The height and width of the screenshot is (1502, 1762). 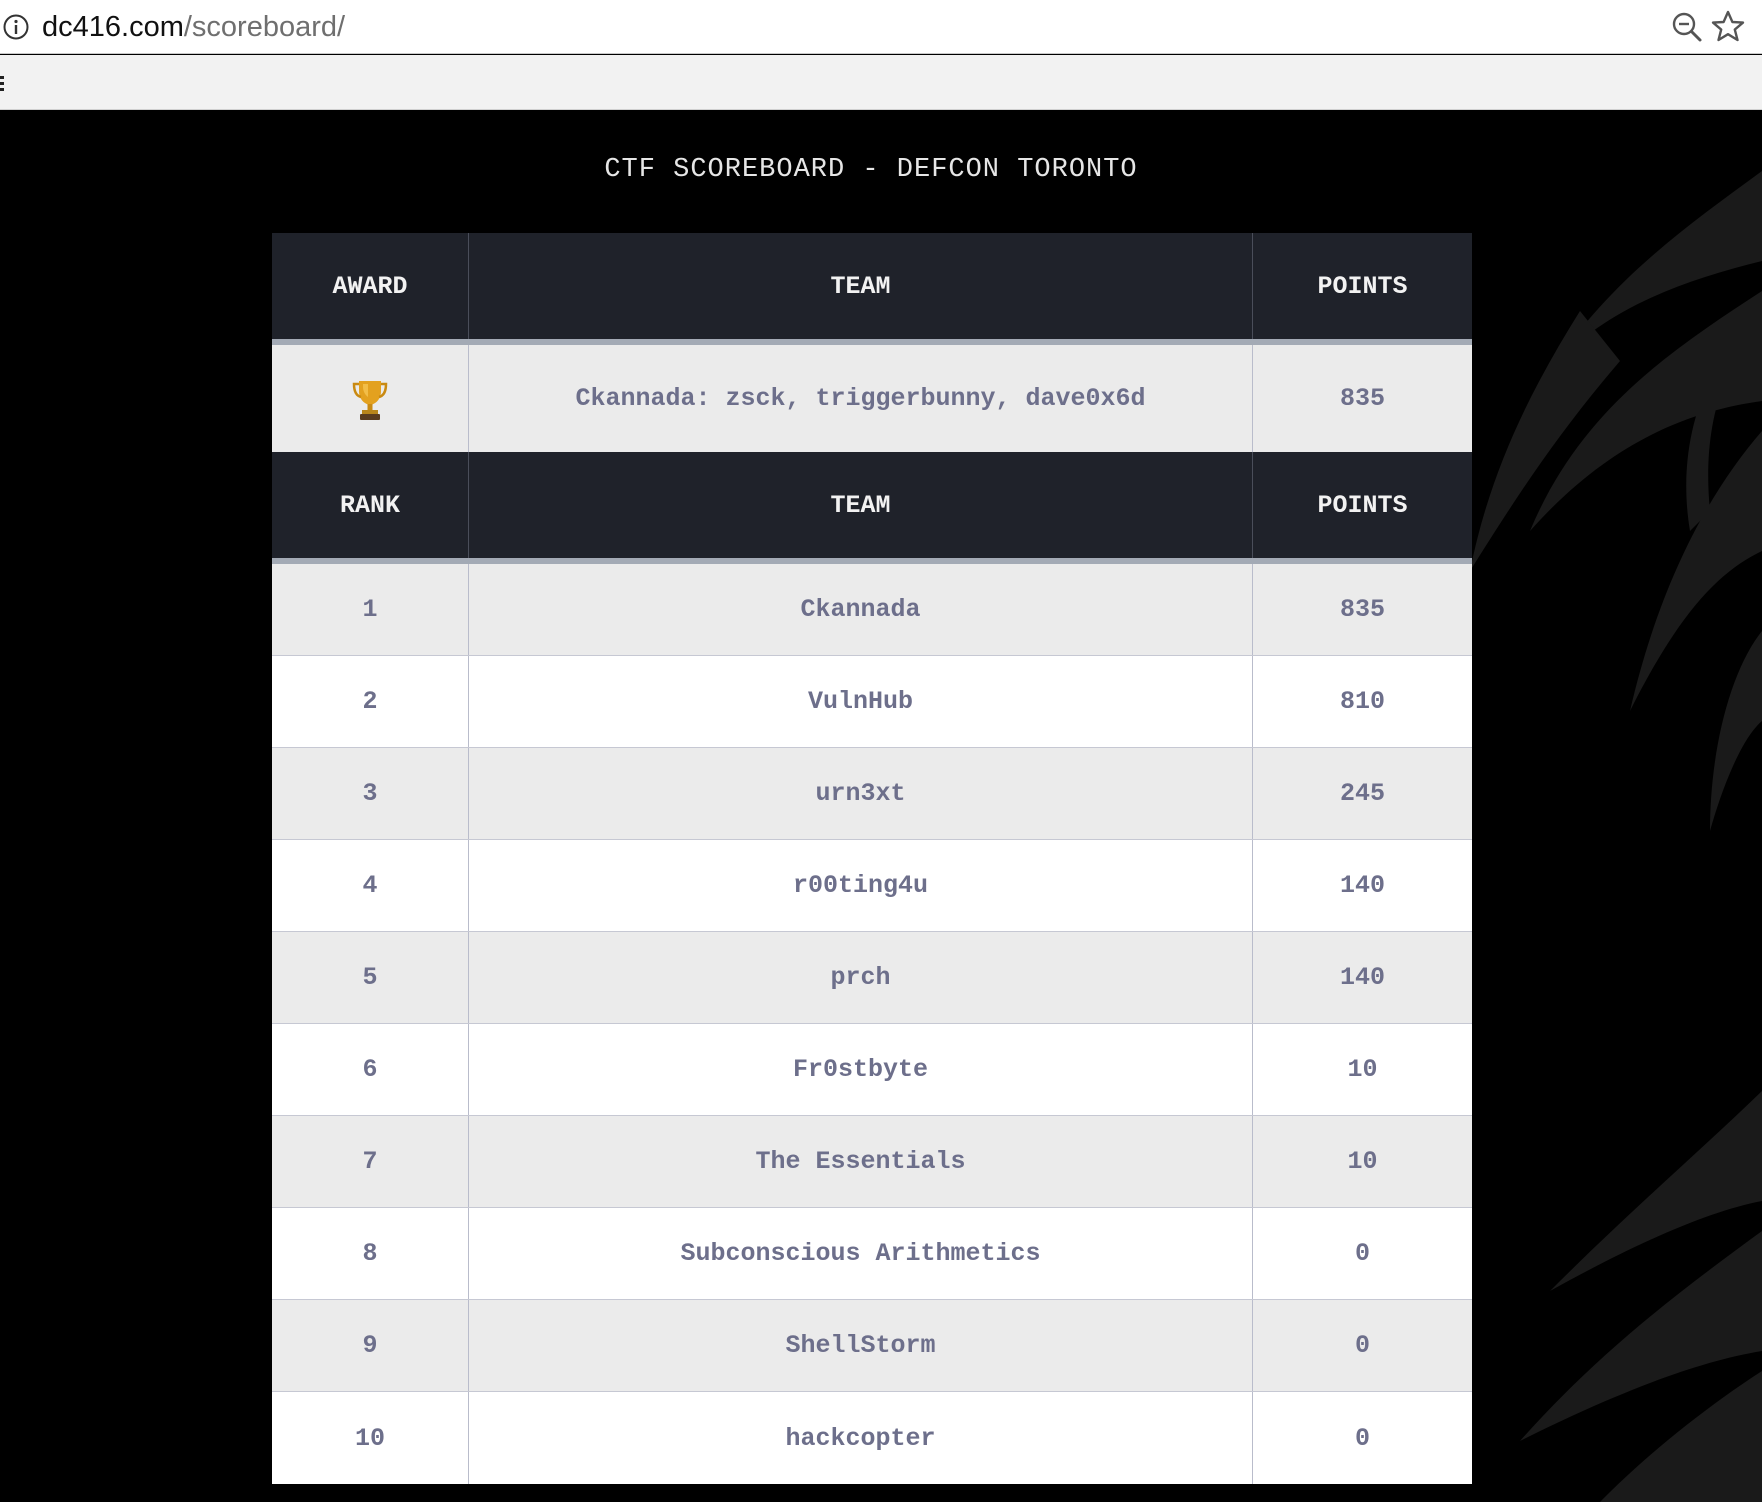 What do you see at coordinates (370, 1253) in the screenshot?
I see `rank-cell: 8` at bounding box center [370, 1253].